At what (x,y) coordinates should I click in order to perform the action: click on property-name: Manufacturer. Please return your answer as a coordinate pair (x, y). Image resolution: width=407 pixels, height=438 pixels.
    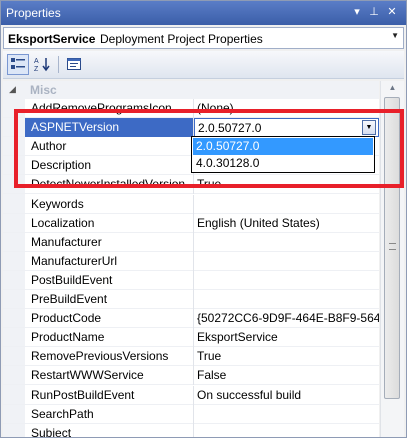
    Looking at the image, I should click on (112, 242).